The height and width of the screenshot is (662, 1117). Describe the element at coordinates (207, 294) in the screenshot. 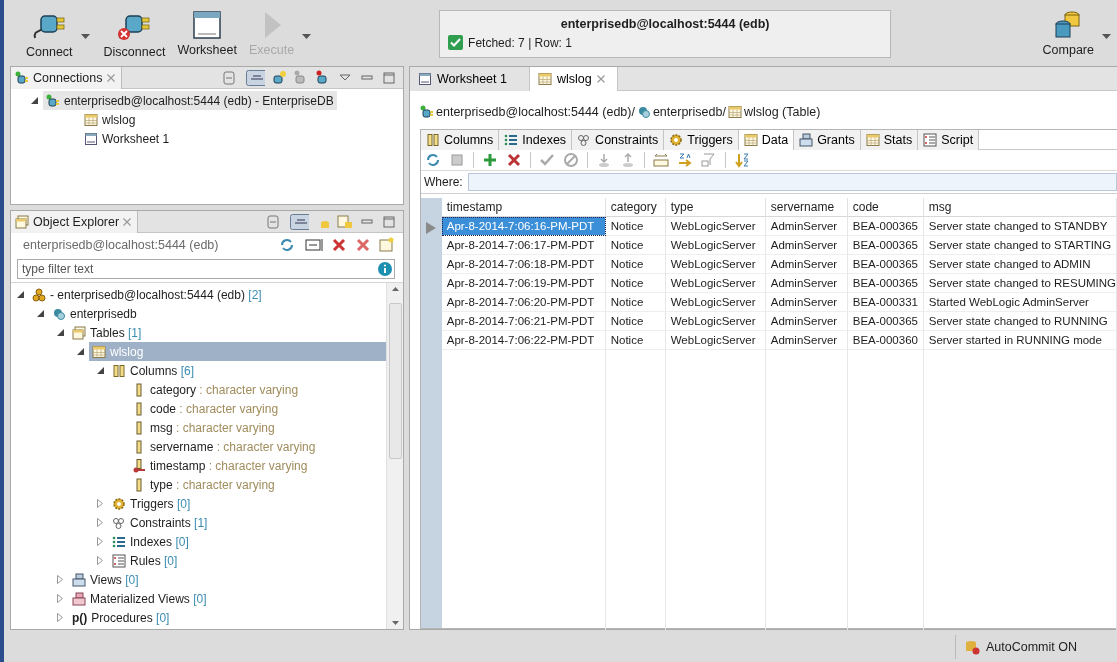

I see `tree-item: - enterprisedb@localhost:5444 (edb) [2]` at that location.